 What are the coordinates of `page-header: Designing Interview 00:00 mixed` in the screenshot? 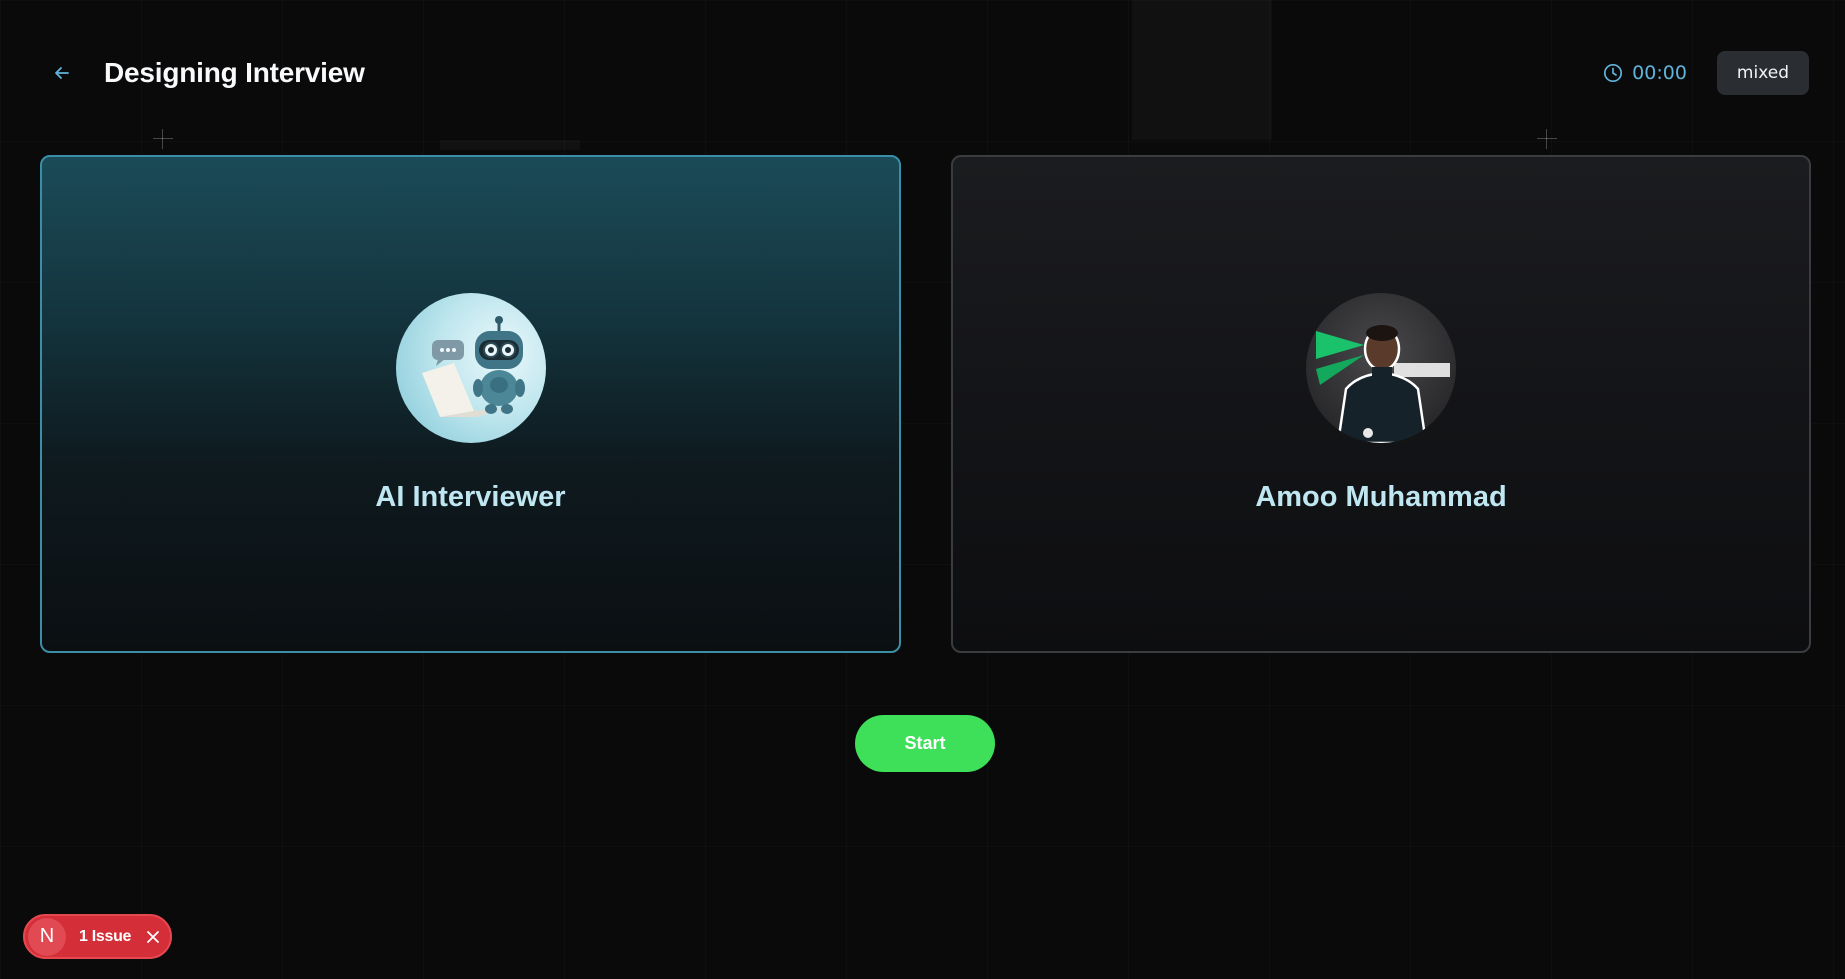 It's located at (924, 73).